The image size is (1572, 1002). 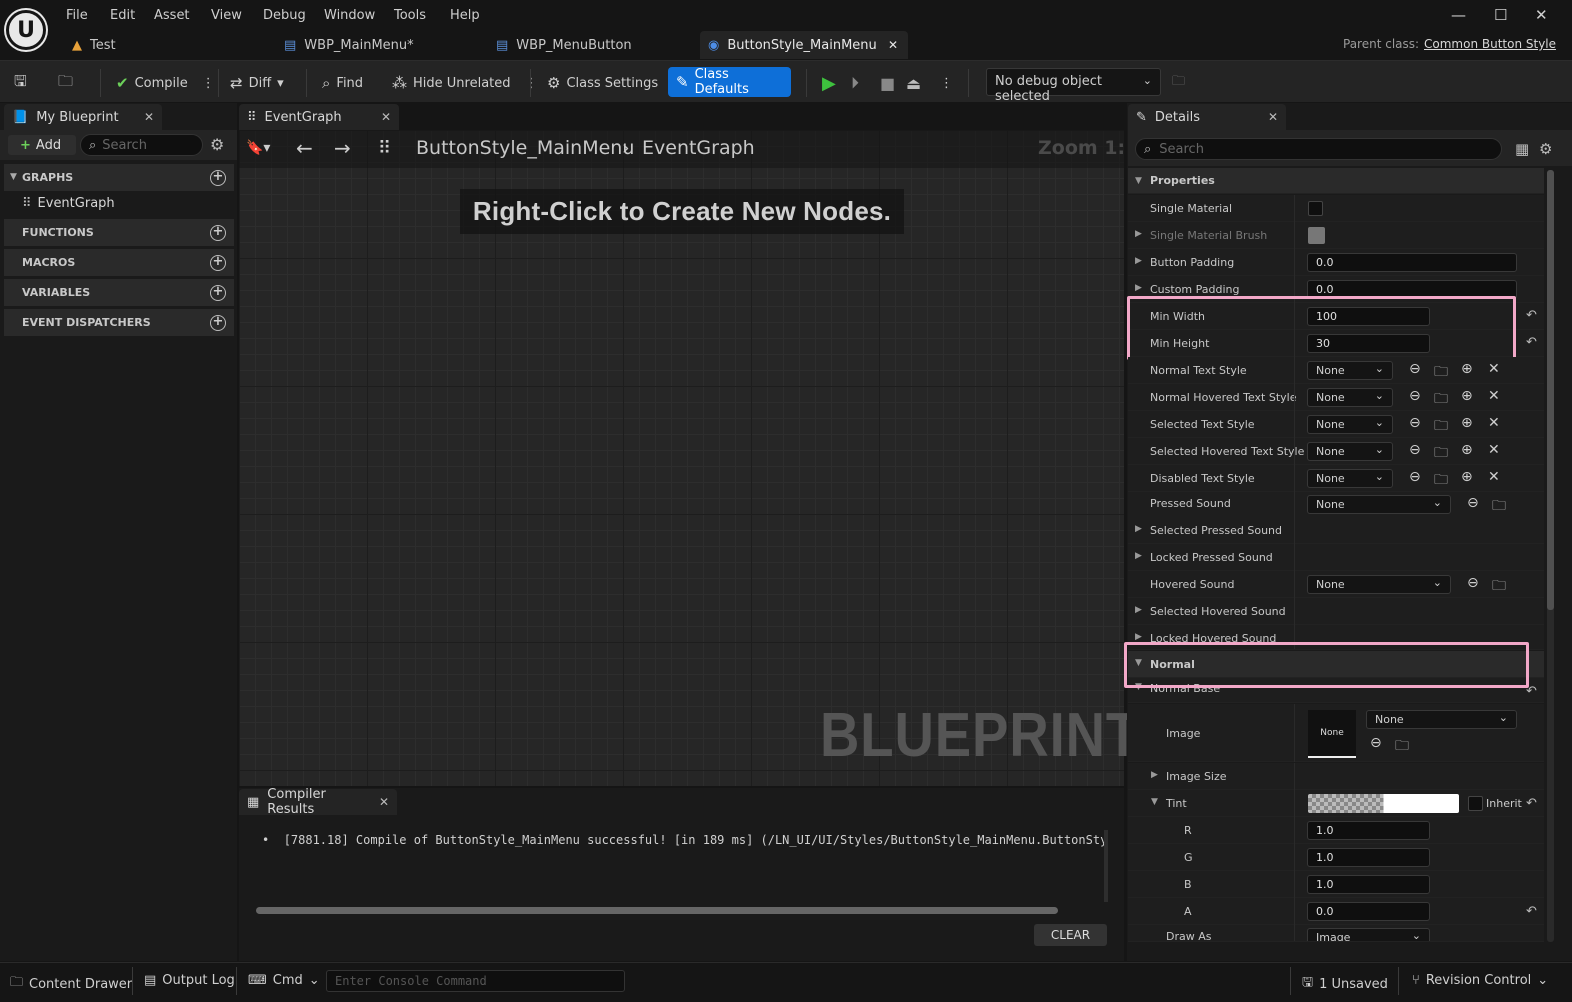 What do you see at coordinates (465, 83) in the screenshot?
I see `hide-unrelated-button: ⁂ Hide Unrelated ⋮` at bounding box center [465, 83].